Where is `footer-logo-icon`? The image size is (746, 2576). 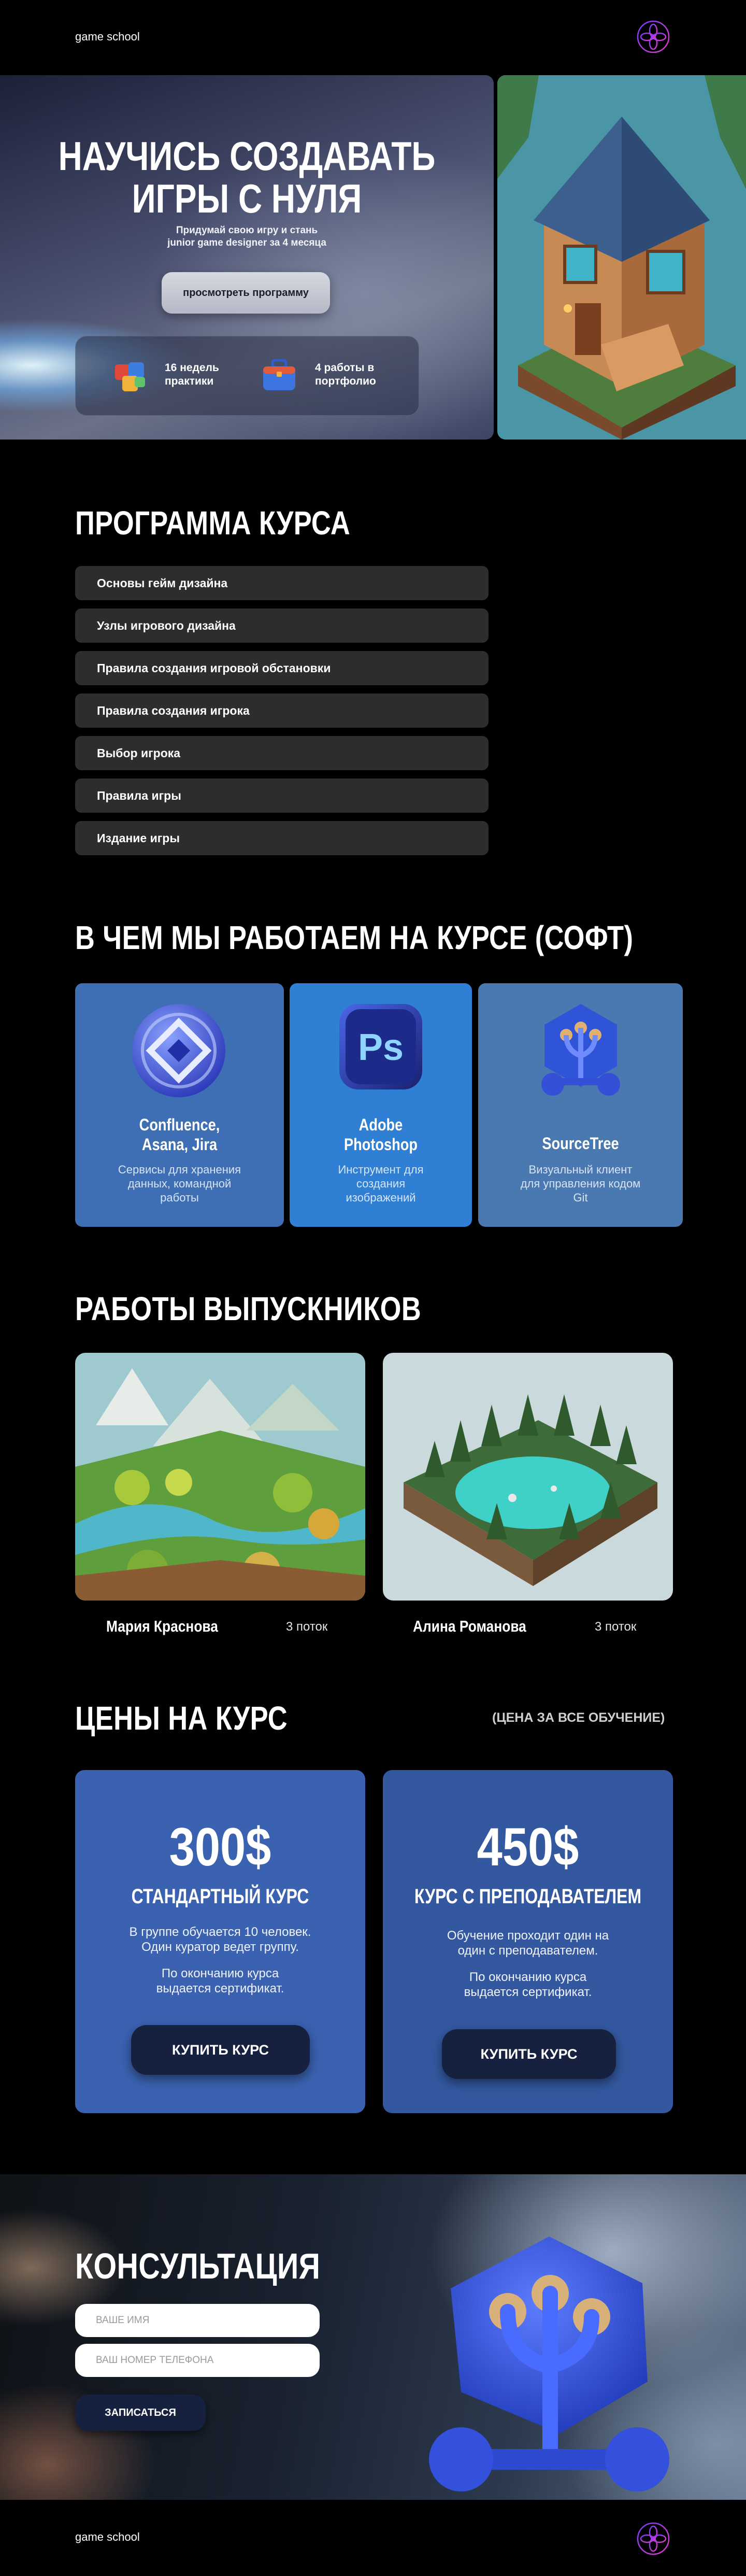 footer-logo-icon is located at coordinates (653, 2538).